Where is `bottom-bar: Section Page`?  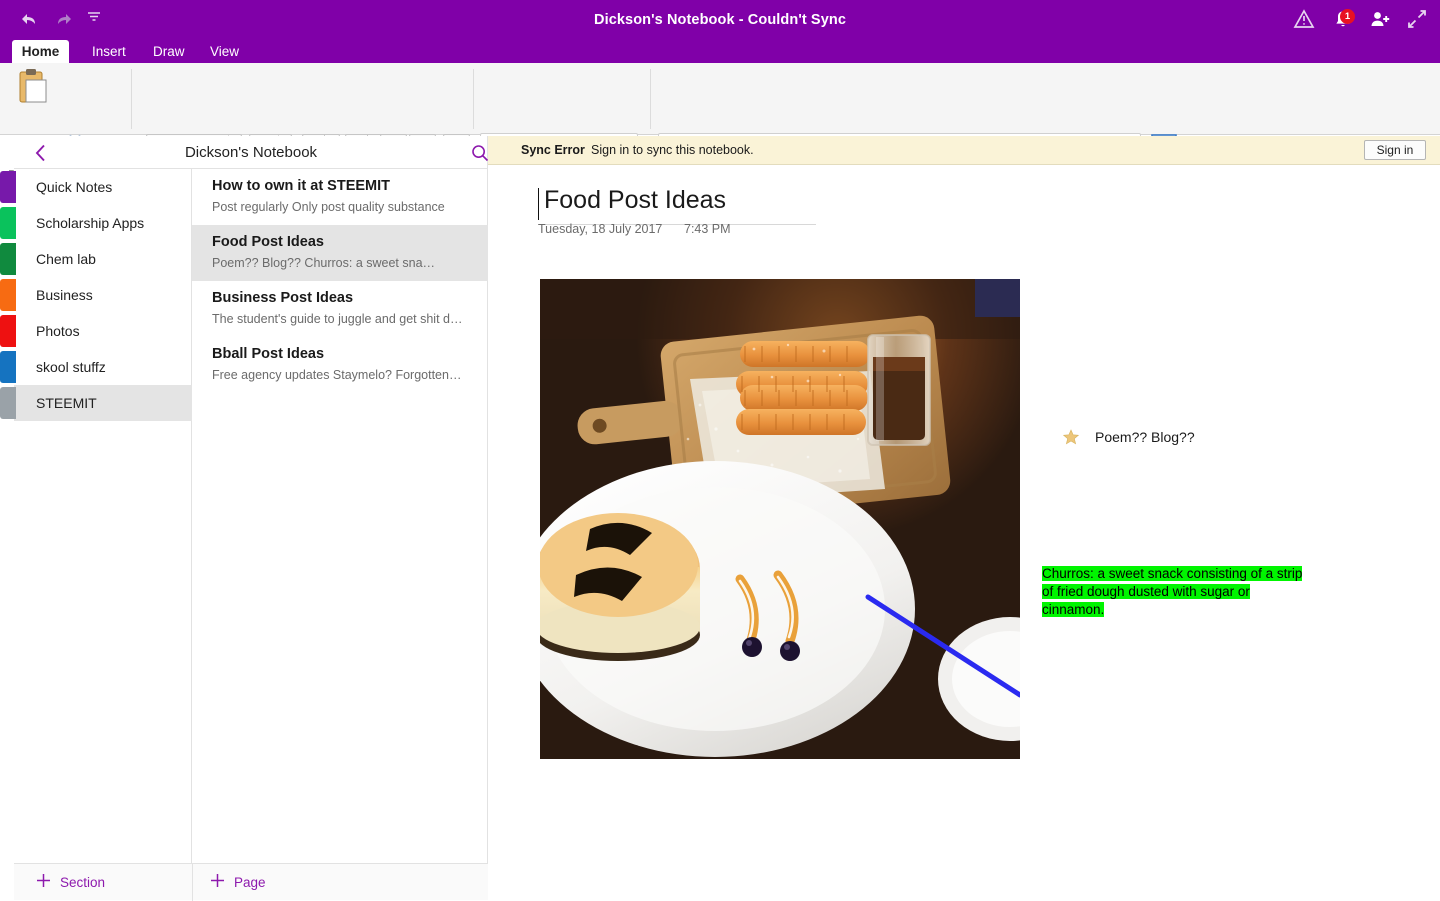 bottom-bar: Section Page is located at coordinates (251, 882).